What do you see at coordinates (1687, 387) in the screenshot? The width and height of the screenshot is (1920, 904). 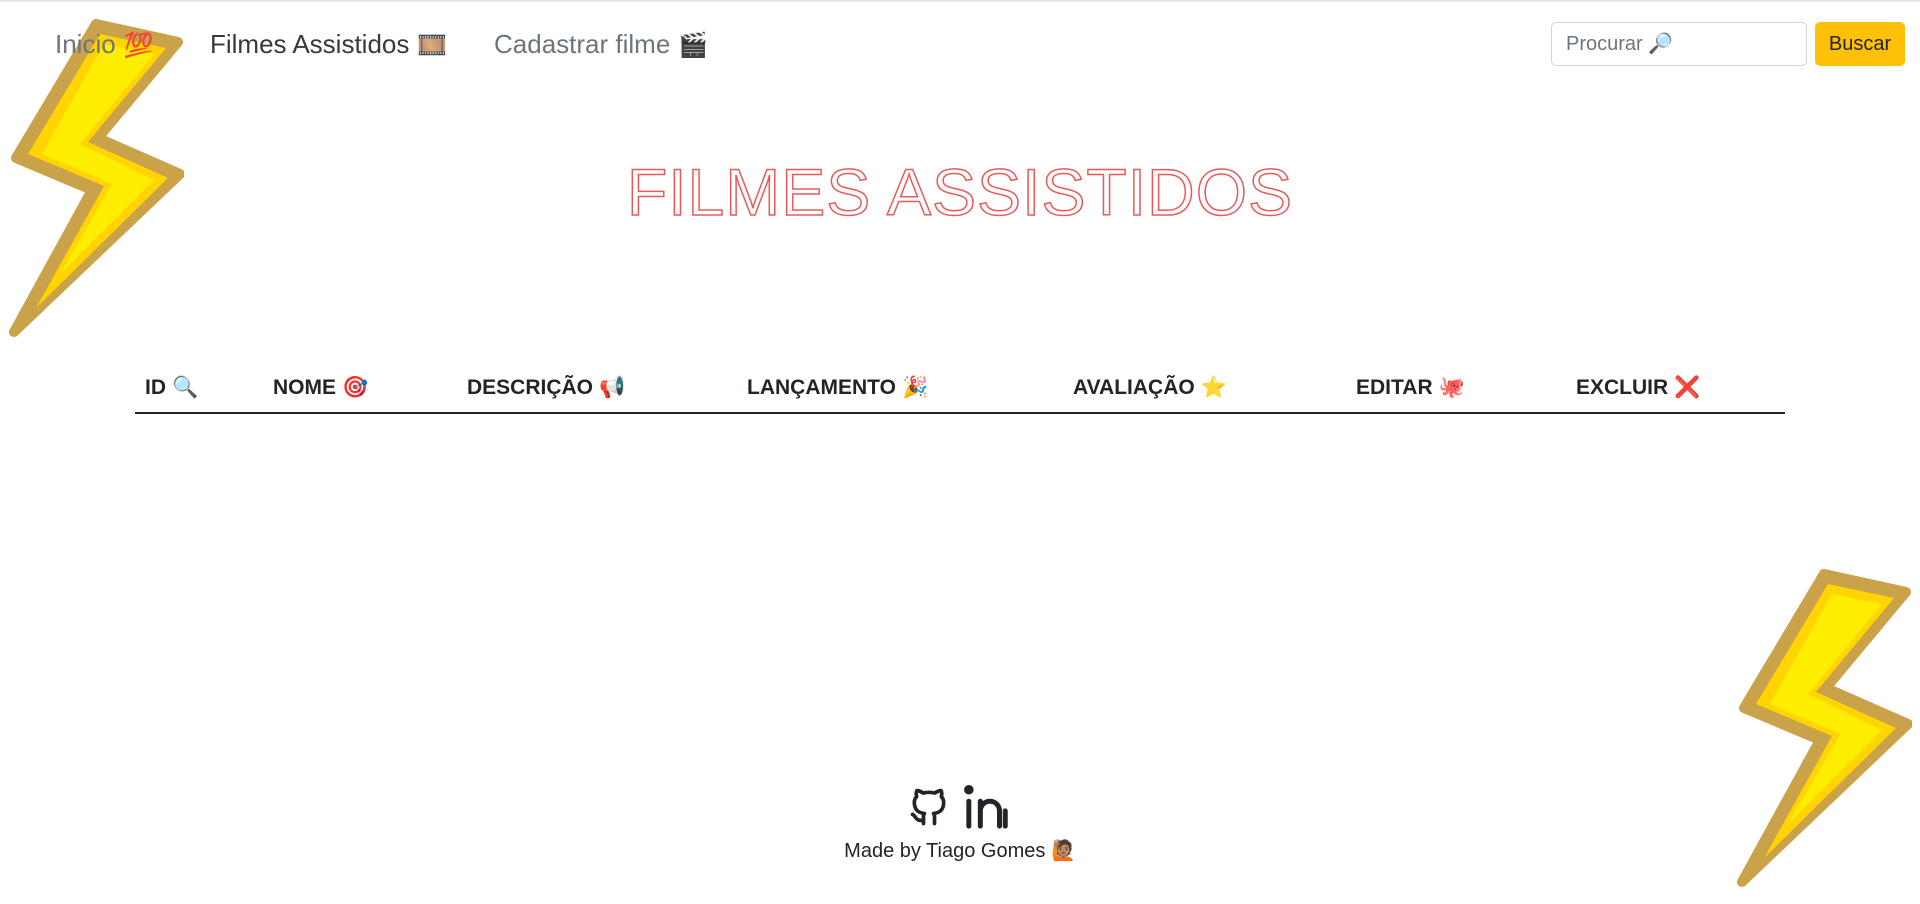 I see `cross-mark-icon: ❌` at bounding box center [1687, 387].